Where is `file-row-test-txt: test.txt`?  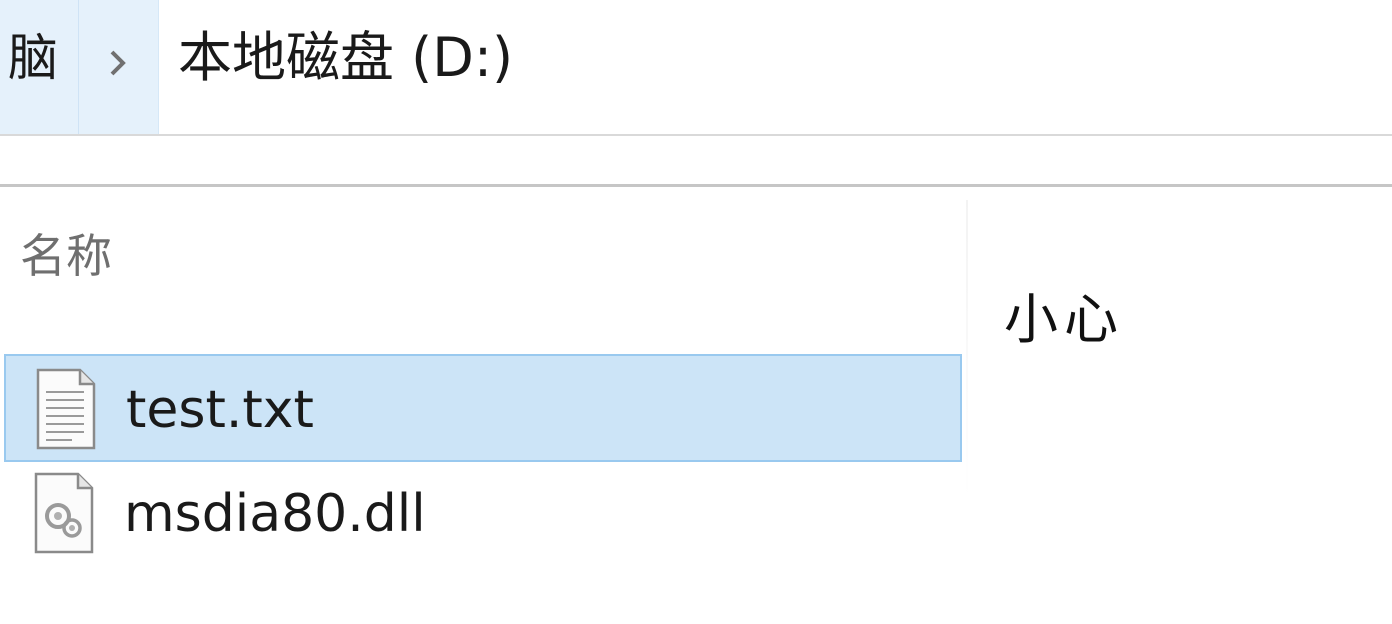
file-row-test-txt: test.txt is located at coordinates (483, 408).